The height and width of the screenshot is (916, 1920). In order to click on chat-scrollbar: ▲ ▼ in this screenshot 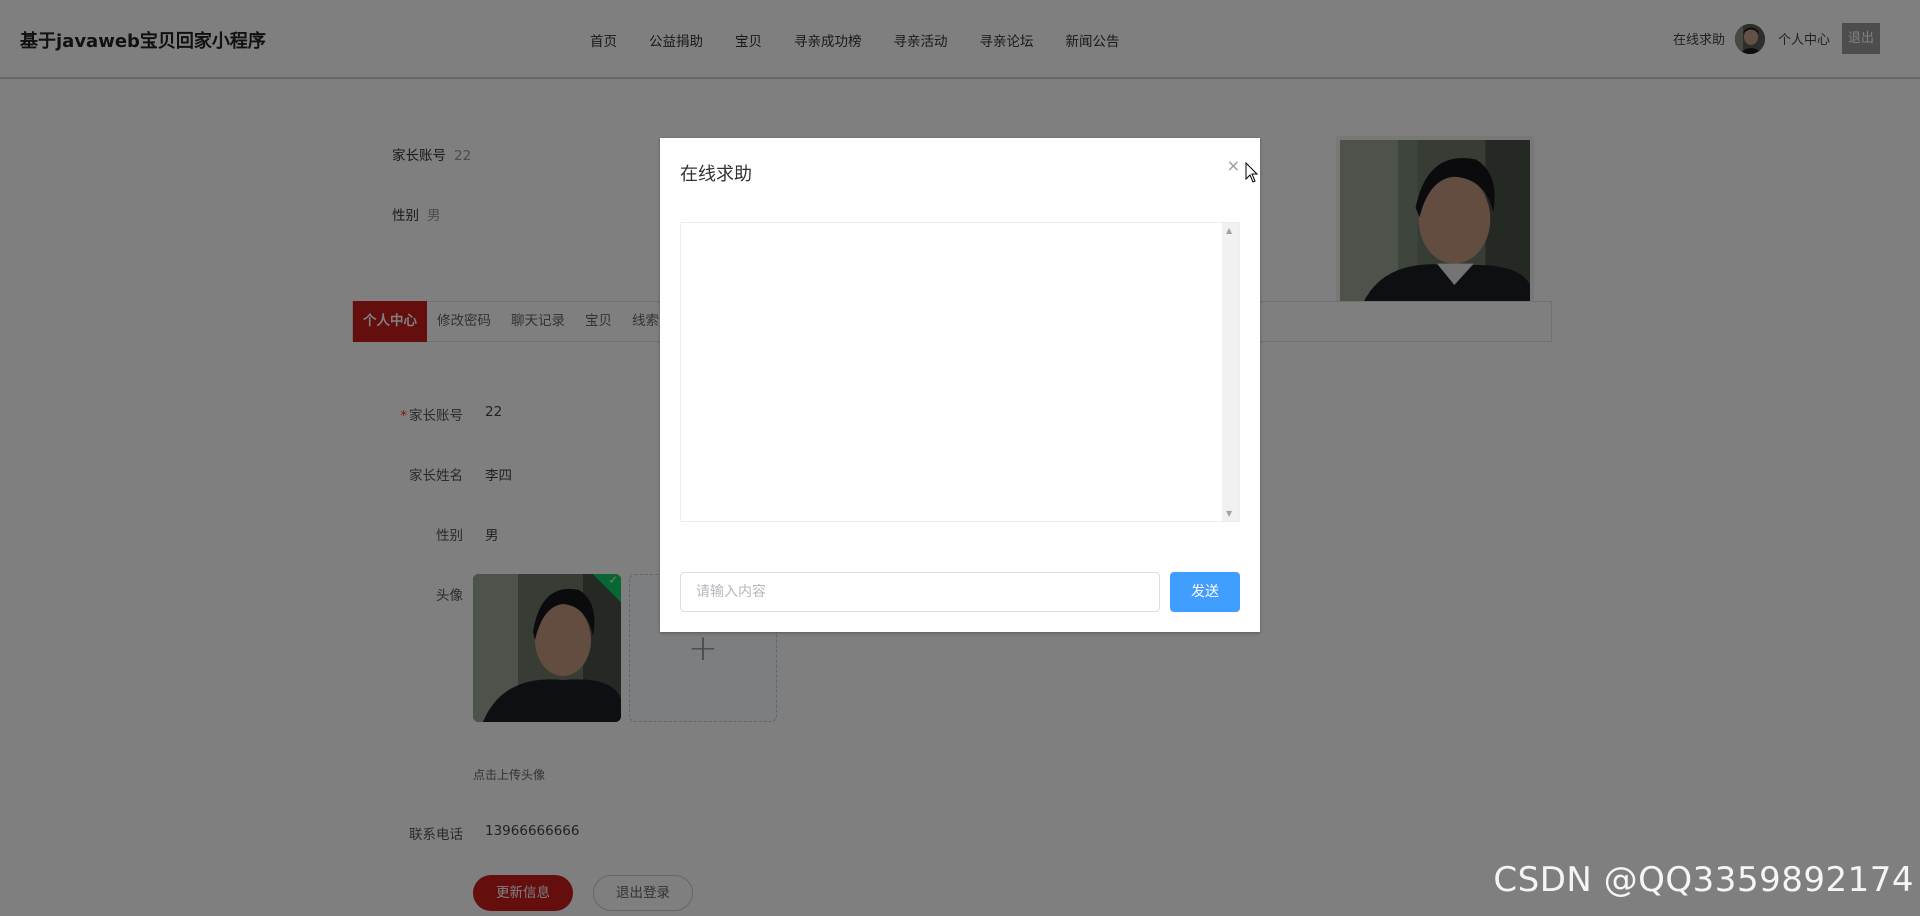, I will do `click(1230, 372)`.